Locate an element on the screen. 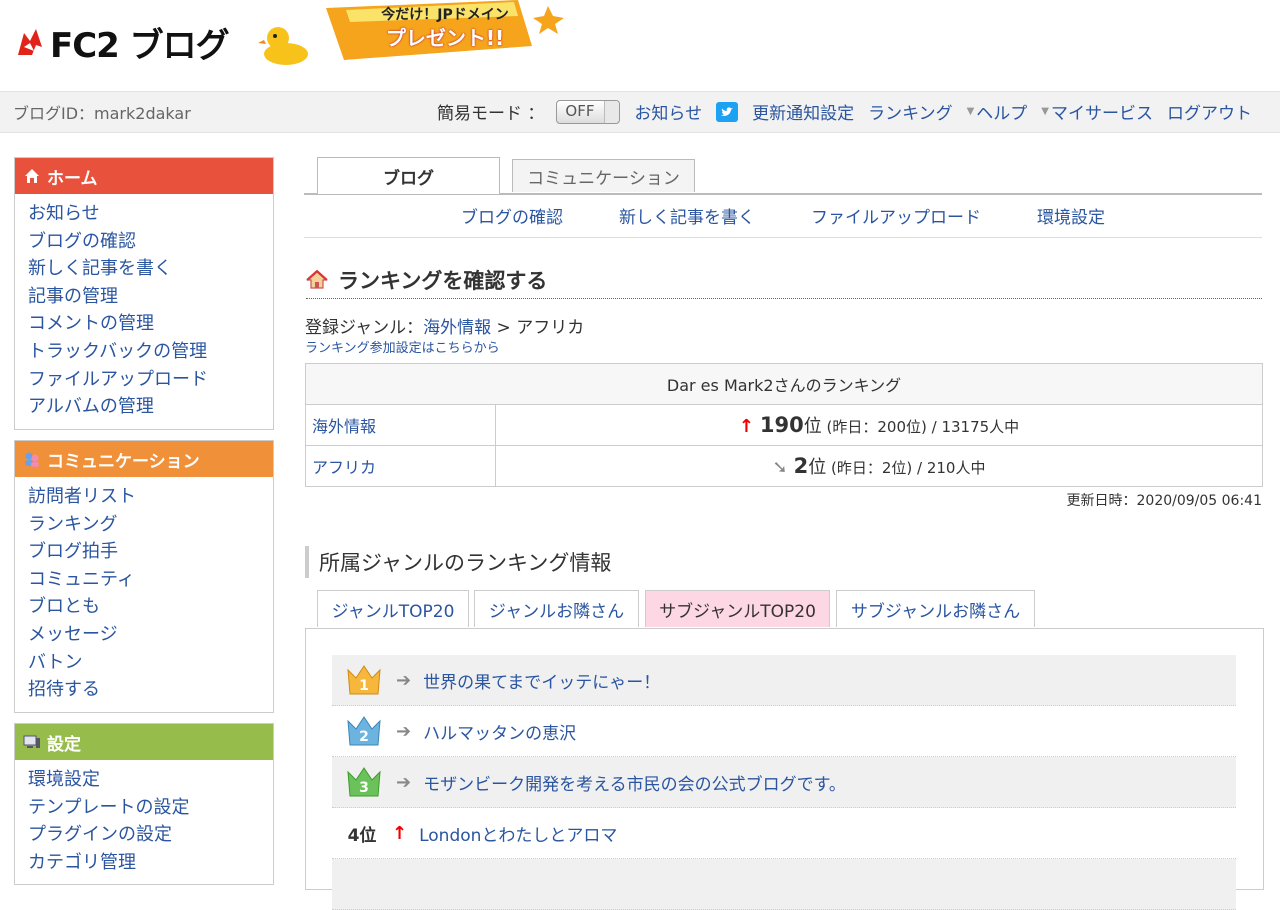 This screenshot has height=910, width=1280. genre-sub: アフリカ is located at coordinates (550, 328).